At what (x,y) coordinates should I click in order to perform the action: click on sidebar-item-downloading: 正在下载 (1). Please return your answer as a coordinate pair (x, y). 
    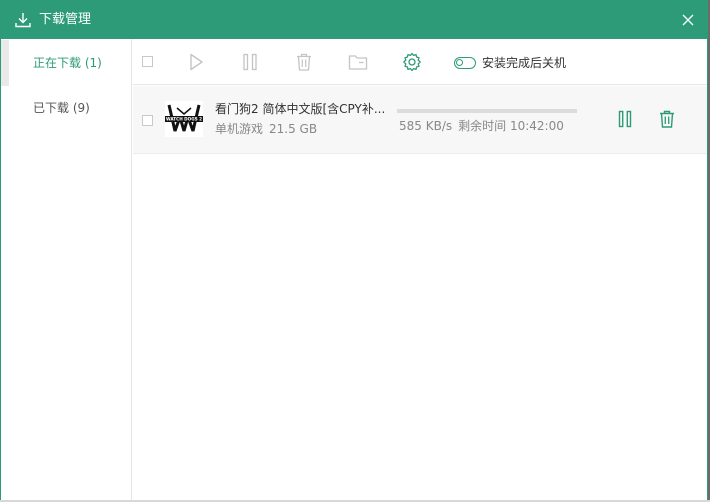
    Looking at the image, I should click on (66, 63).